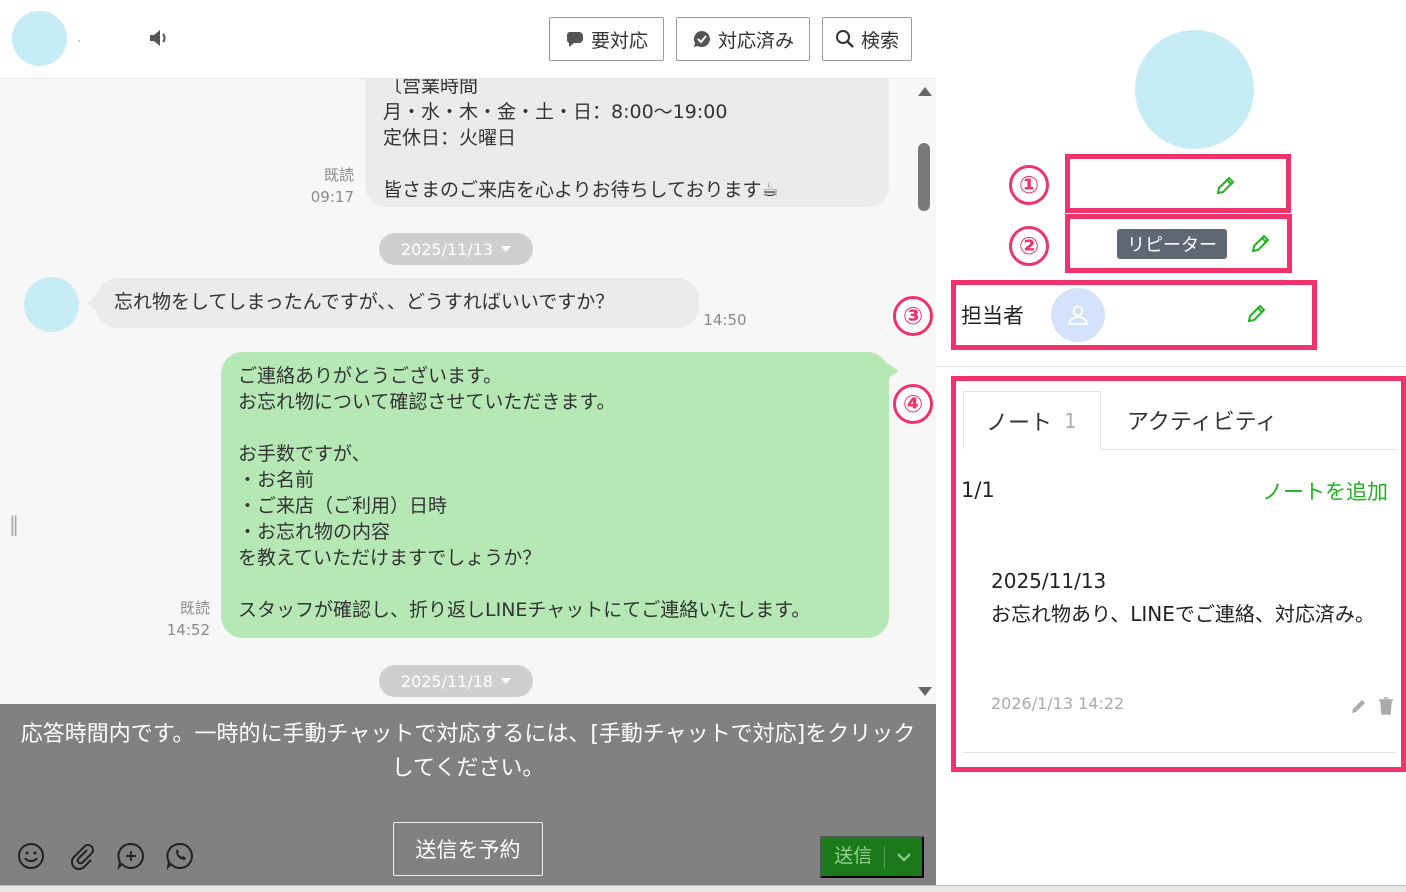 The width and height of the screenshot is (1406, 892). I want to click on tab-activity-label: アクティビティ, so click(1202, 422).